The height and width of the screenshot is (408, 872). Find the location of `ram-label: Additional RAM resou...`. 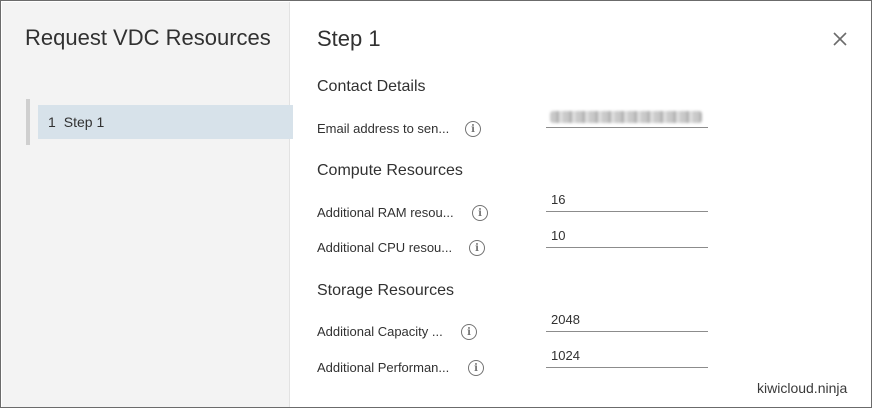

ram-label: Additional RAM resou... is located at coordinates (385, 212).